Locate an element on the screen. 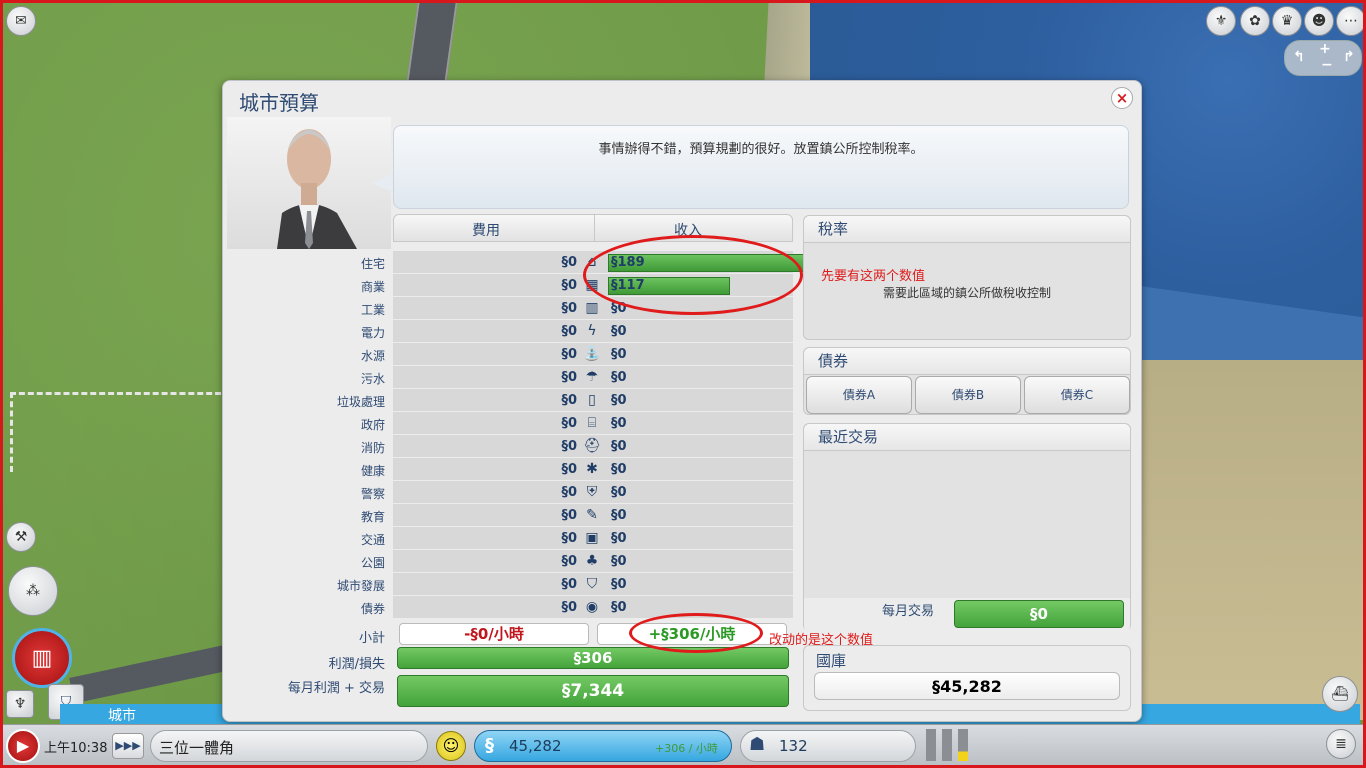 The width and height of the screenshot is (1366, 768). city-tab-label: 城市 is located at coordinates (122, 715).